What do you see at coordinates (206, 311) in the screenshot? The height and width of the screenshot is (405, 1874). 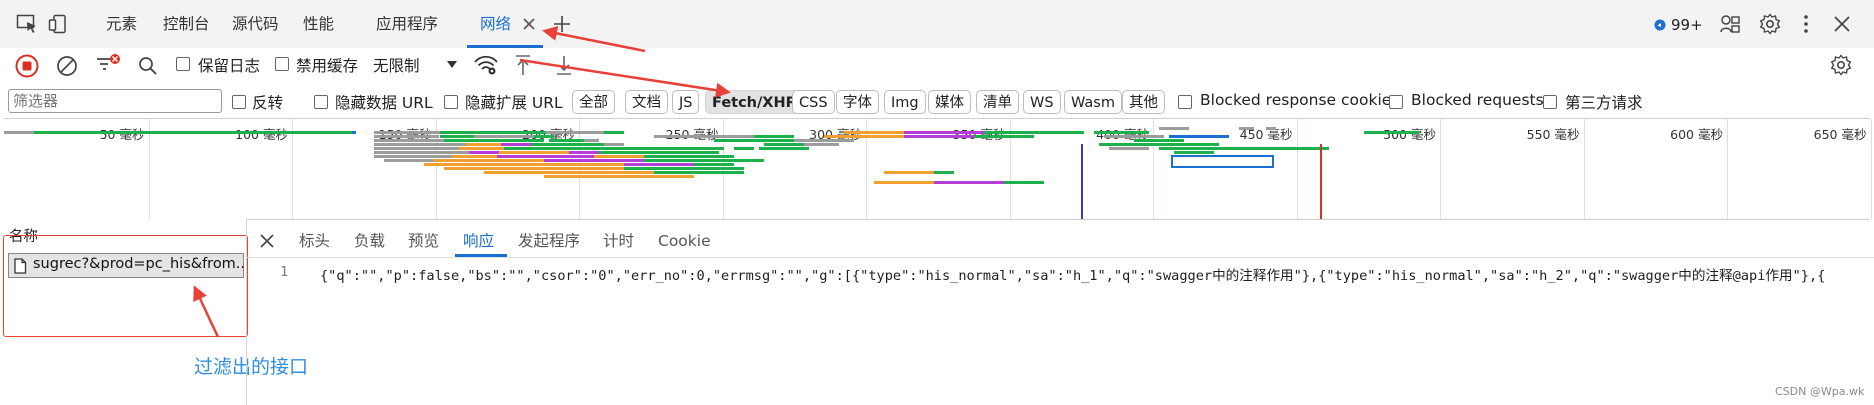 I see `arrow-to-request` at bounding box center [206, 311].